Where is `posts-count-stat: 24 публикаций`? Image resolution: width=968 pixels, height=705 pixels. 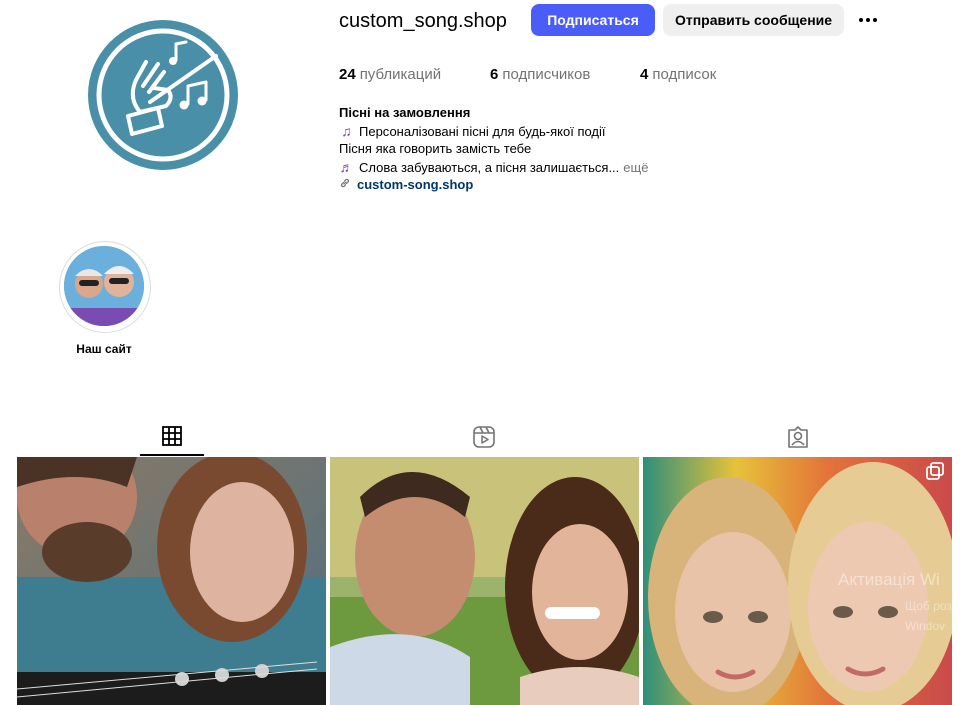
posts-count-stat: 24 публикаций is located at coordinates (390, 74).